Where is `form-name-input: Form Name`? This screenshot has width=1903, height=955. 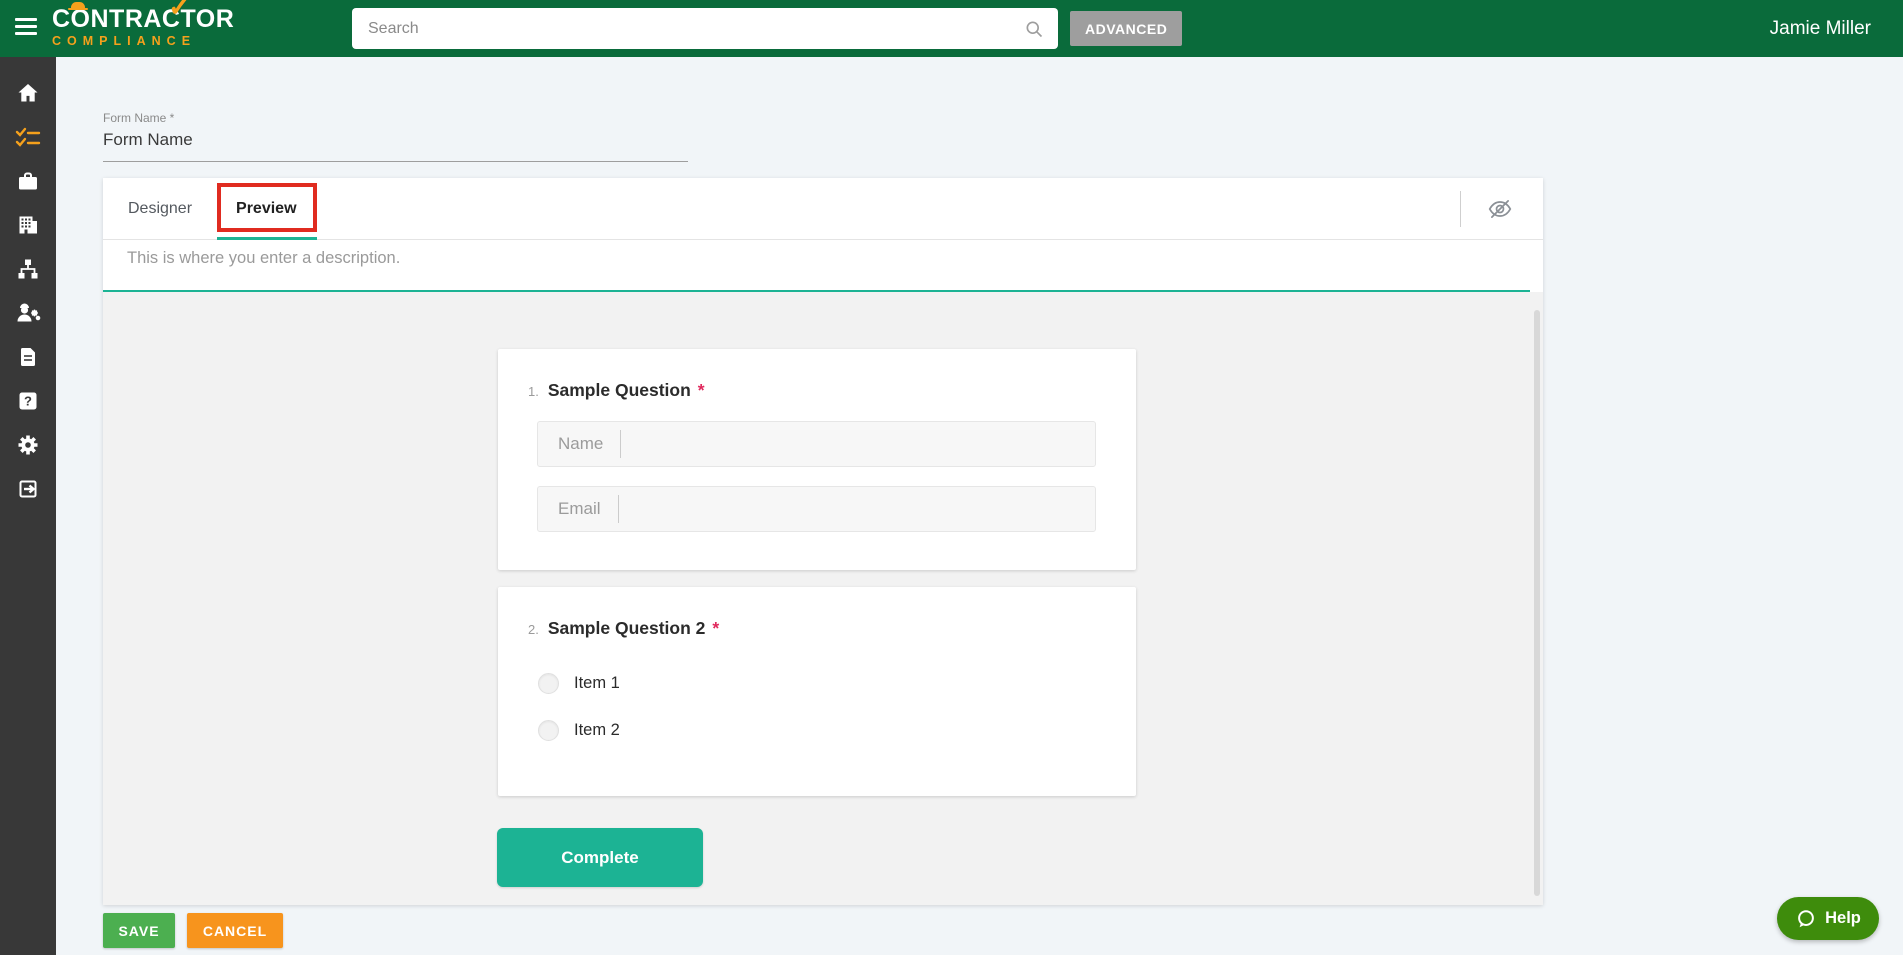 form-name-input: Form Name is located at coordinates (395, 146).